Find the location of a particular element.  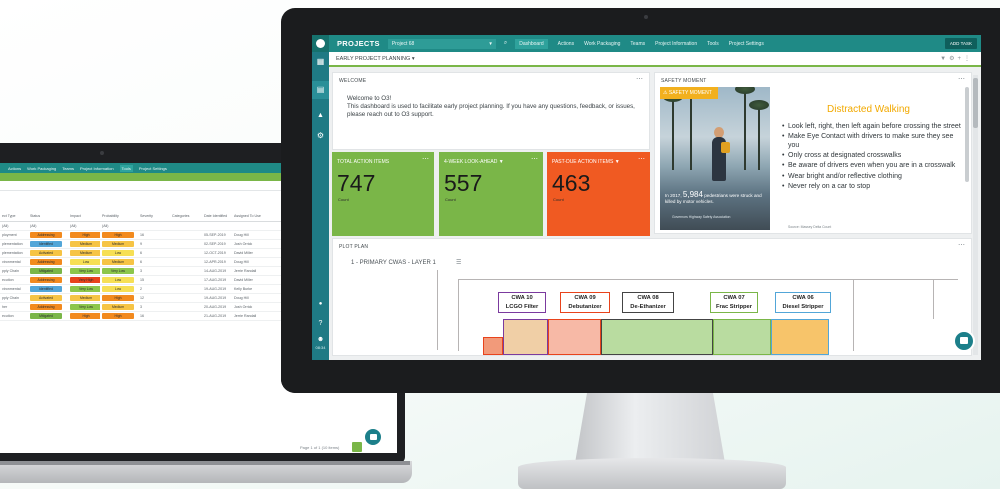

plant-outline is located at coordinates (458, 315).